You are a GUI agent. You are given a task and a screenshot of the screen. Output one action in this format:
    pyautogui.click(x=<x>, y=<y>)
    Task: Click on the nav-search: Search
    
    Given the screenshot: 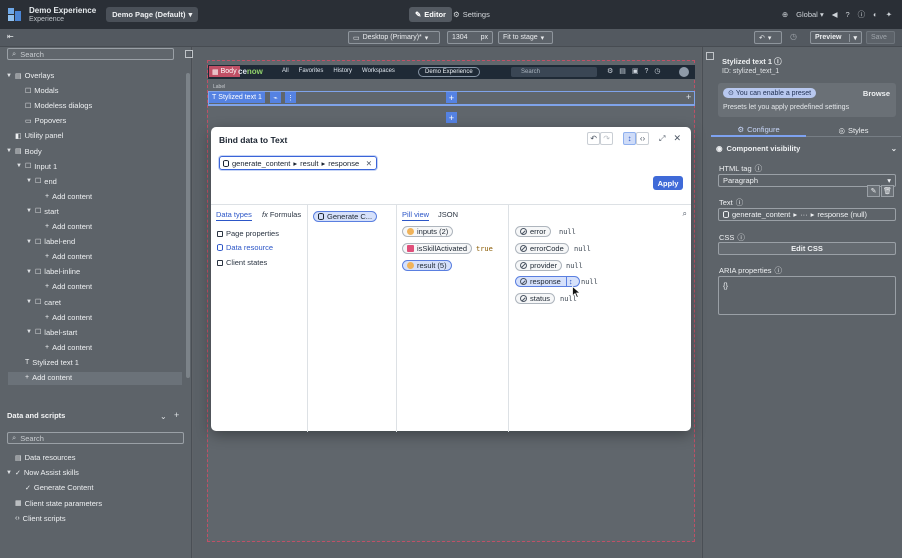 What is the action you would take?
    pyautogui.click(x=554, y=72)
    